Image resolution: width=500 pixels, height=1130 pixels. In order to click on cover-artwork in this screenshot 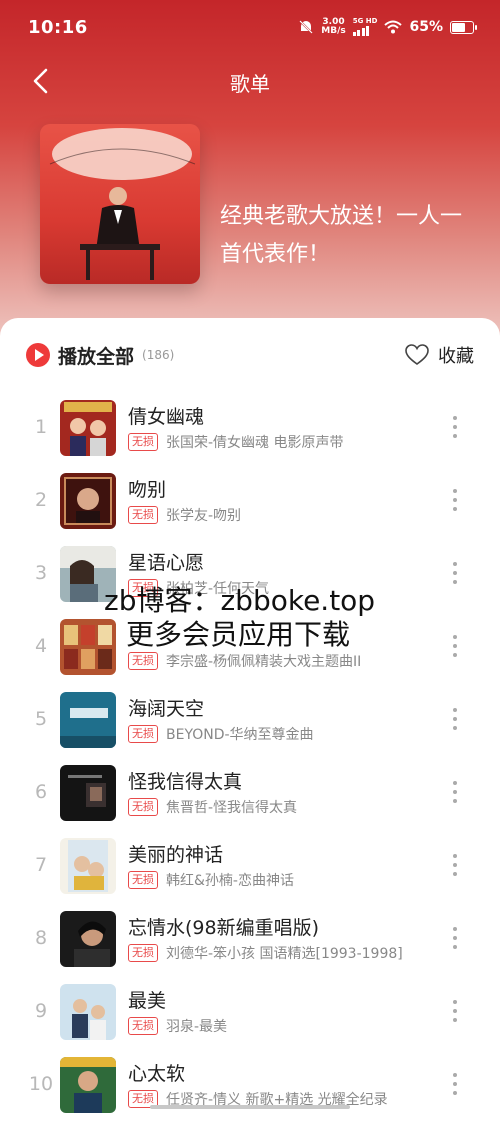, I will do `click(120, 204)`.